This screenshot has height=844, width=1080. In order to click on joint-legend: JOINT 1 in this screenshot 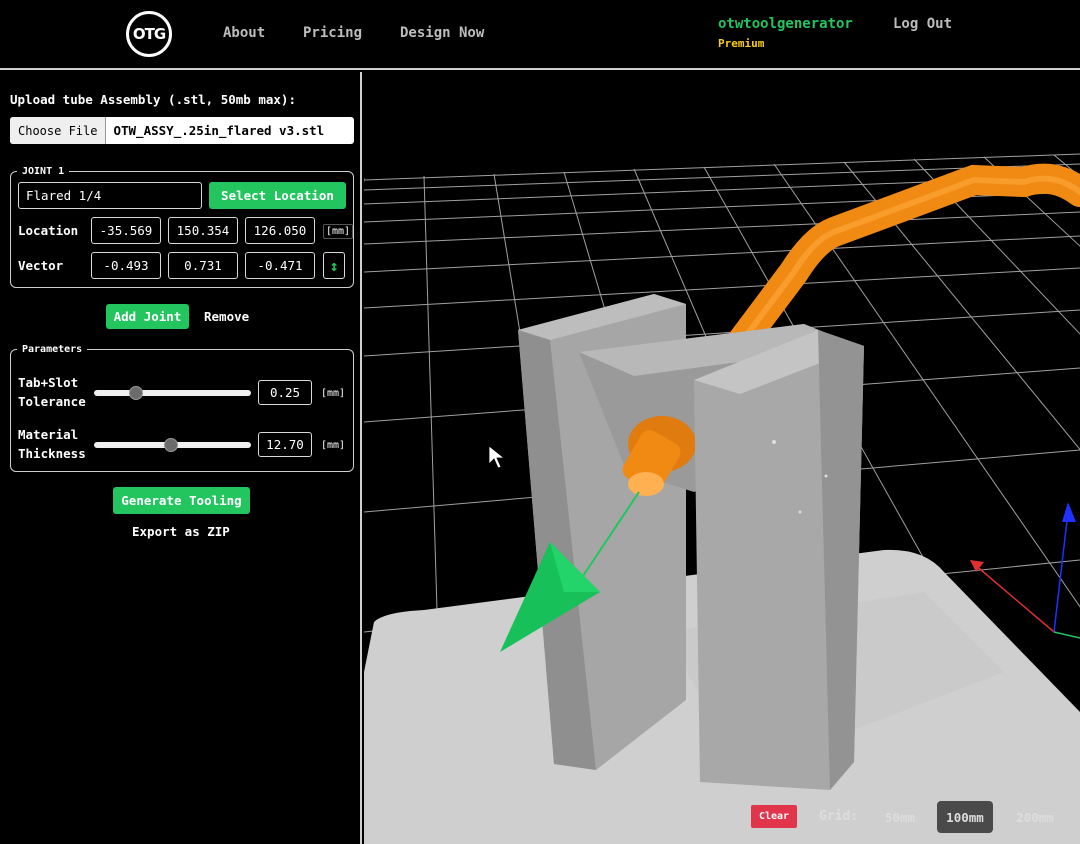, I will do `click(43, 171)`.